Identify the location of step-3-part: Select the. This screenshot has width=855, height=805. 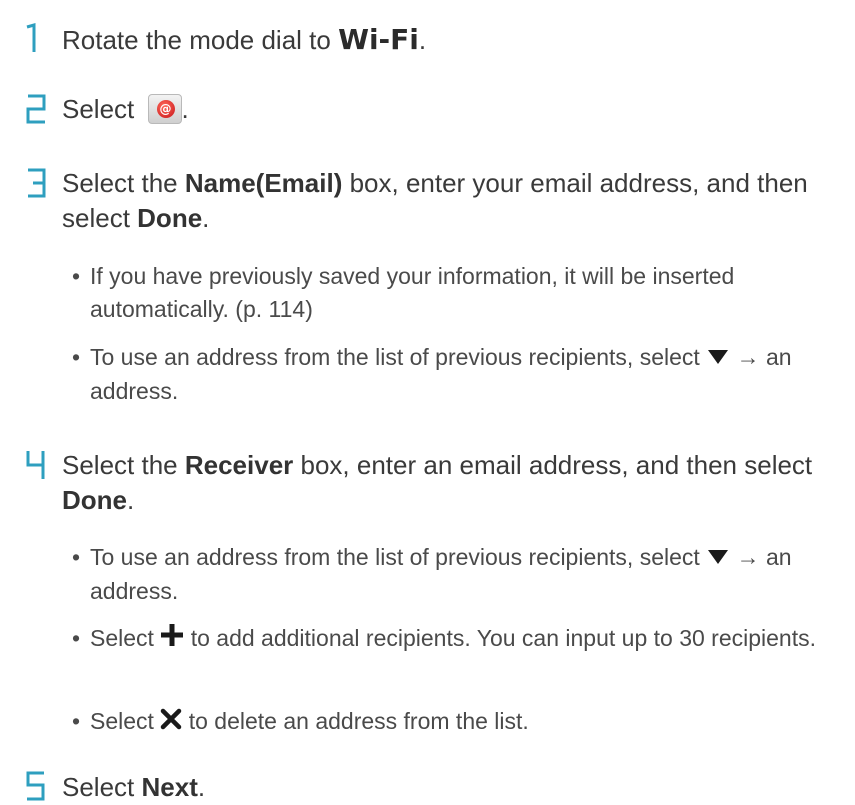
(123, 183).